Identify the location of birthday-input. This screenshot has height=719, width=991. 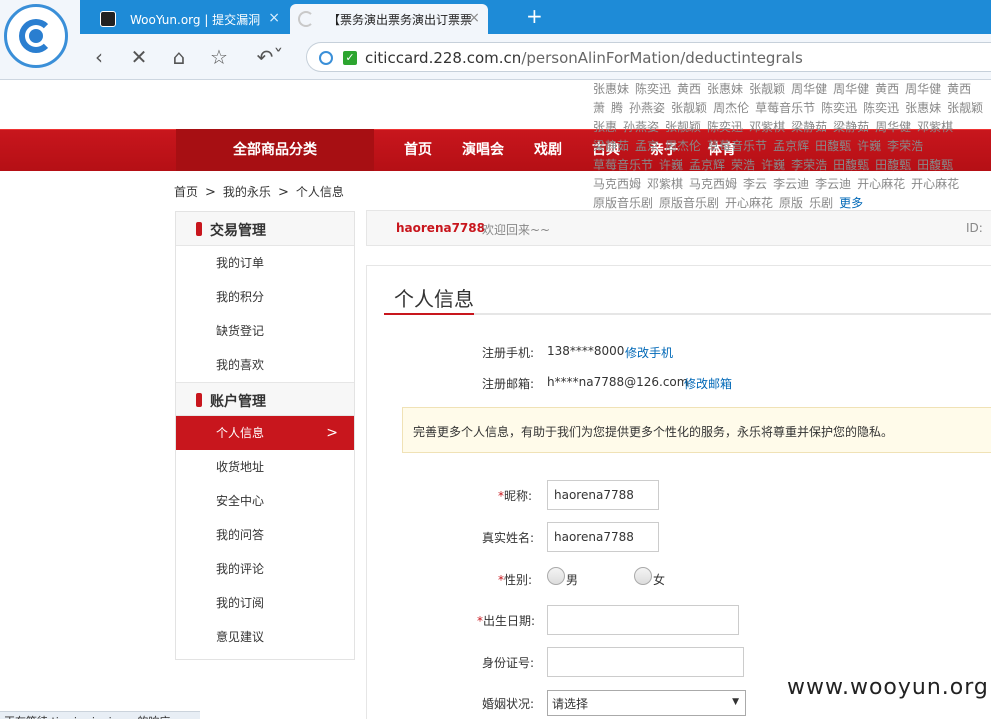
(643, 620).